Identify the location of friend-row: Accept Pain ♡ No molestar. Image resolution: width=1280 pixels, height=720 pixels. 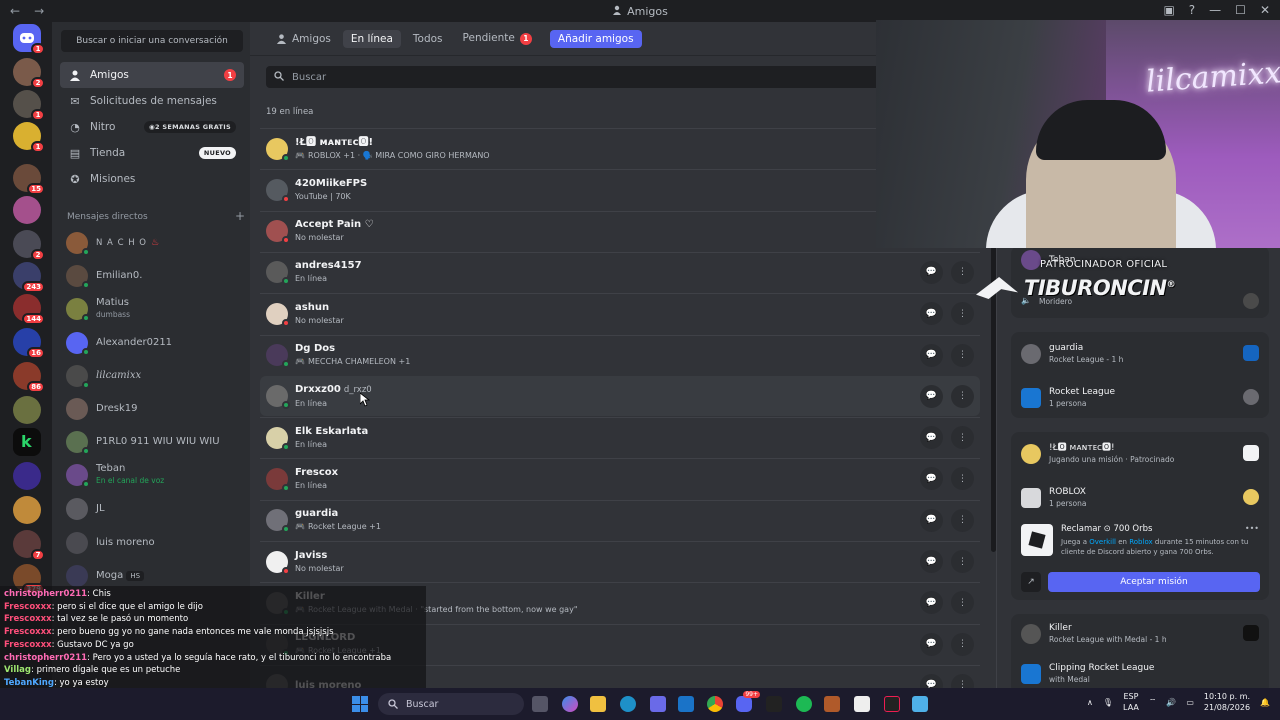
(620, 230).